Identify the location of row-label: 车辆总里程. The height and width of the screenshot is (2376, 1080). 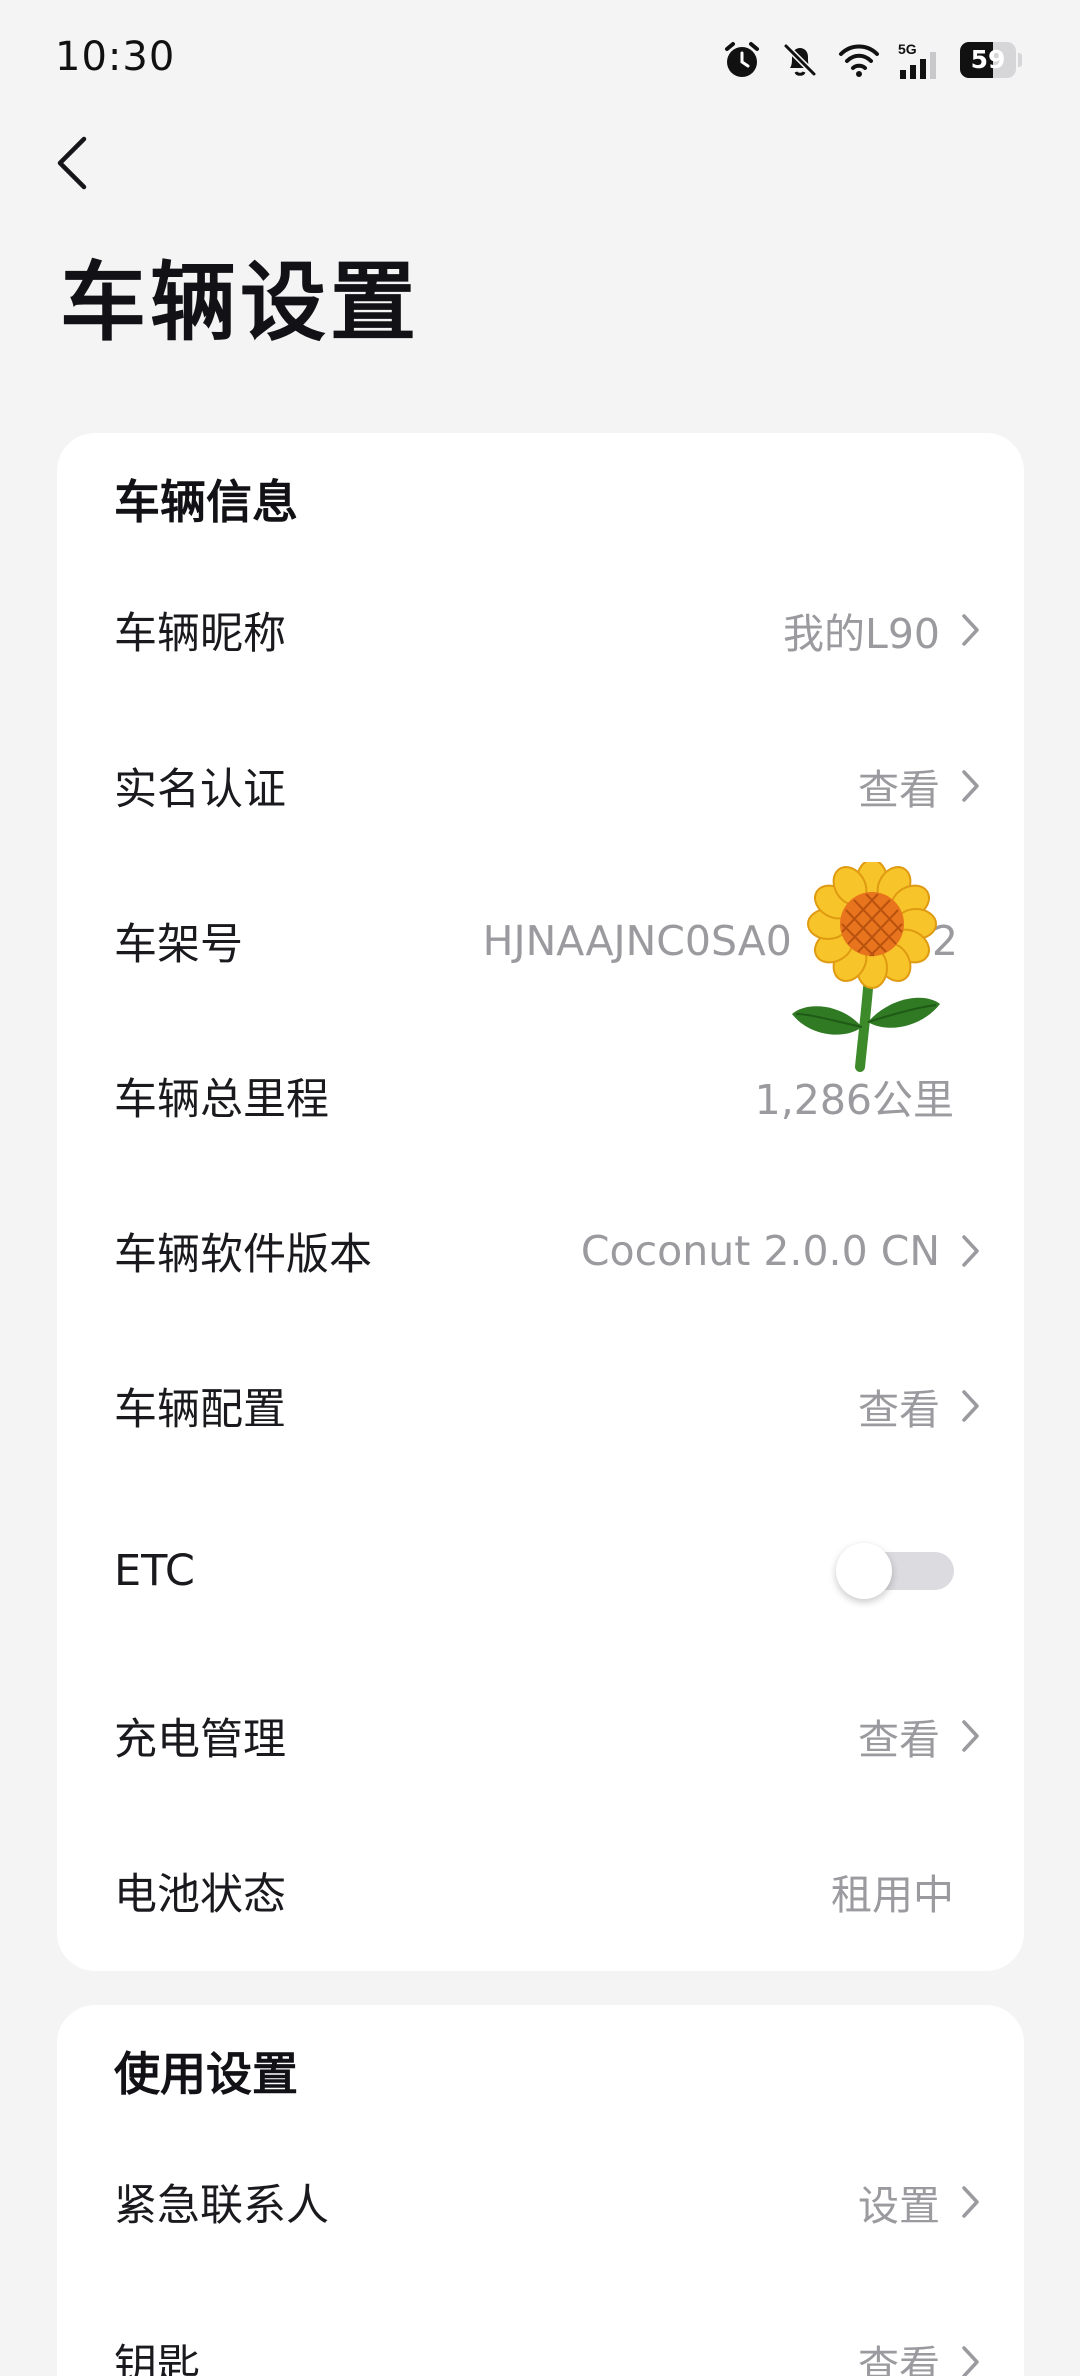
(221, 1100).